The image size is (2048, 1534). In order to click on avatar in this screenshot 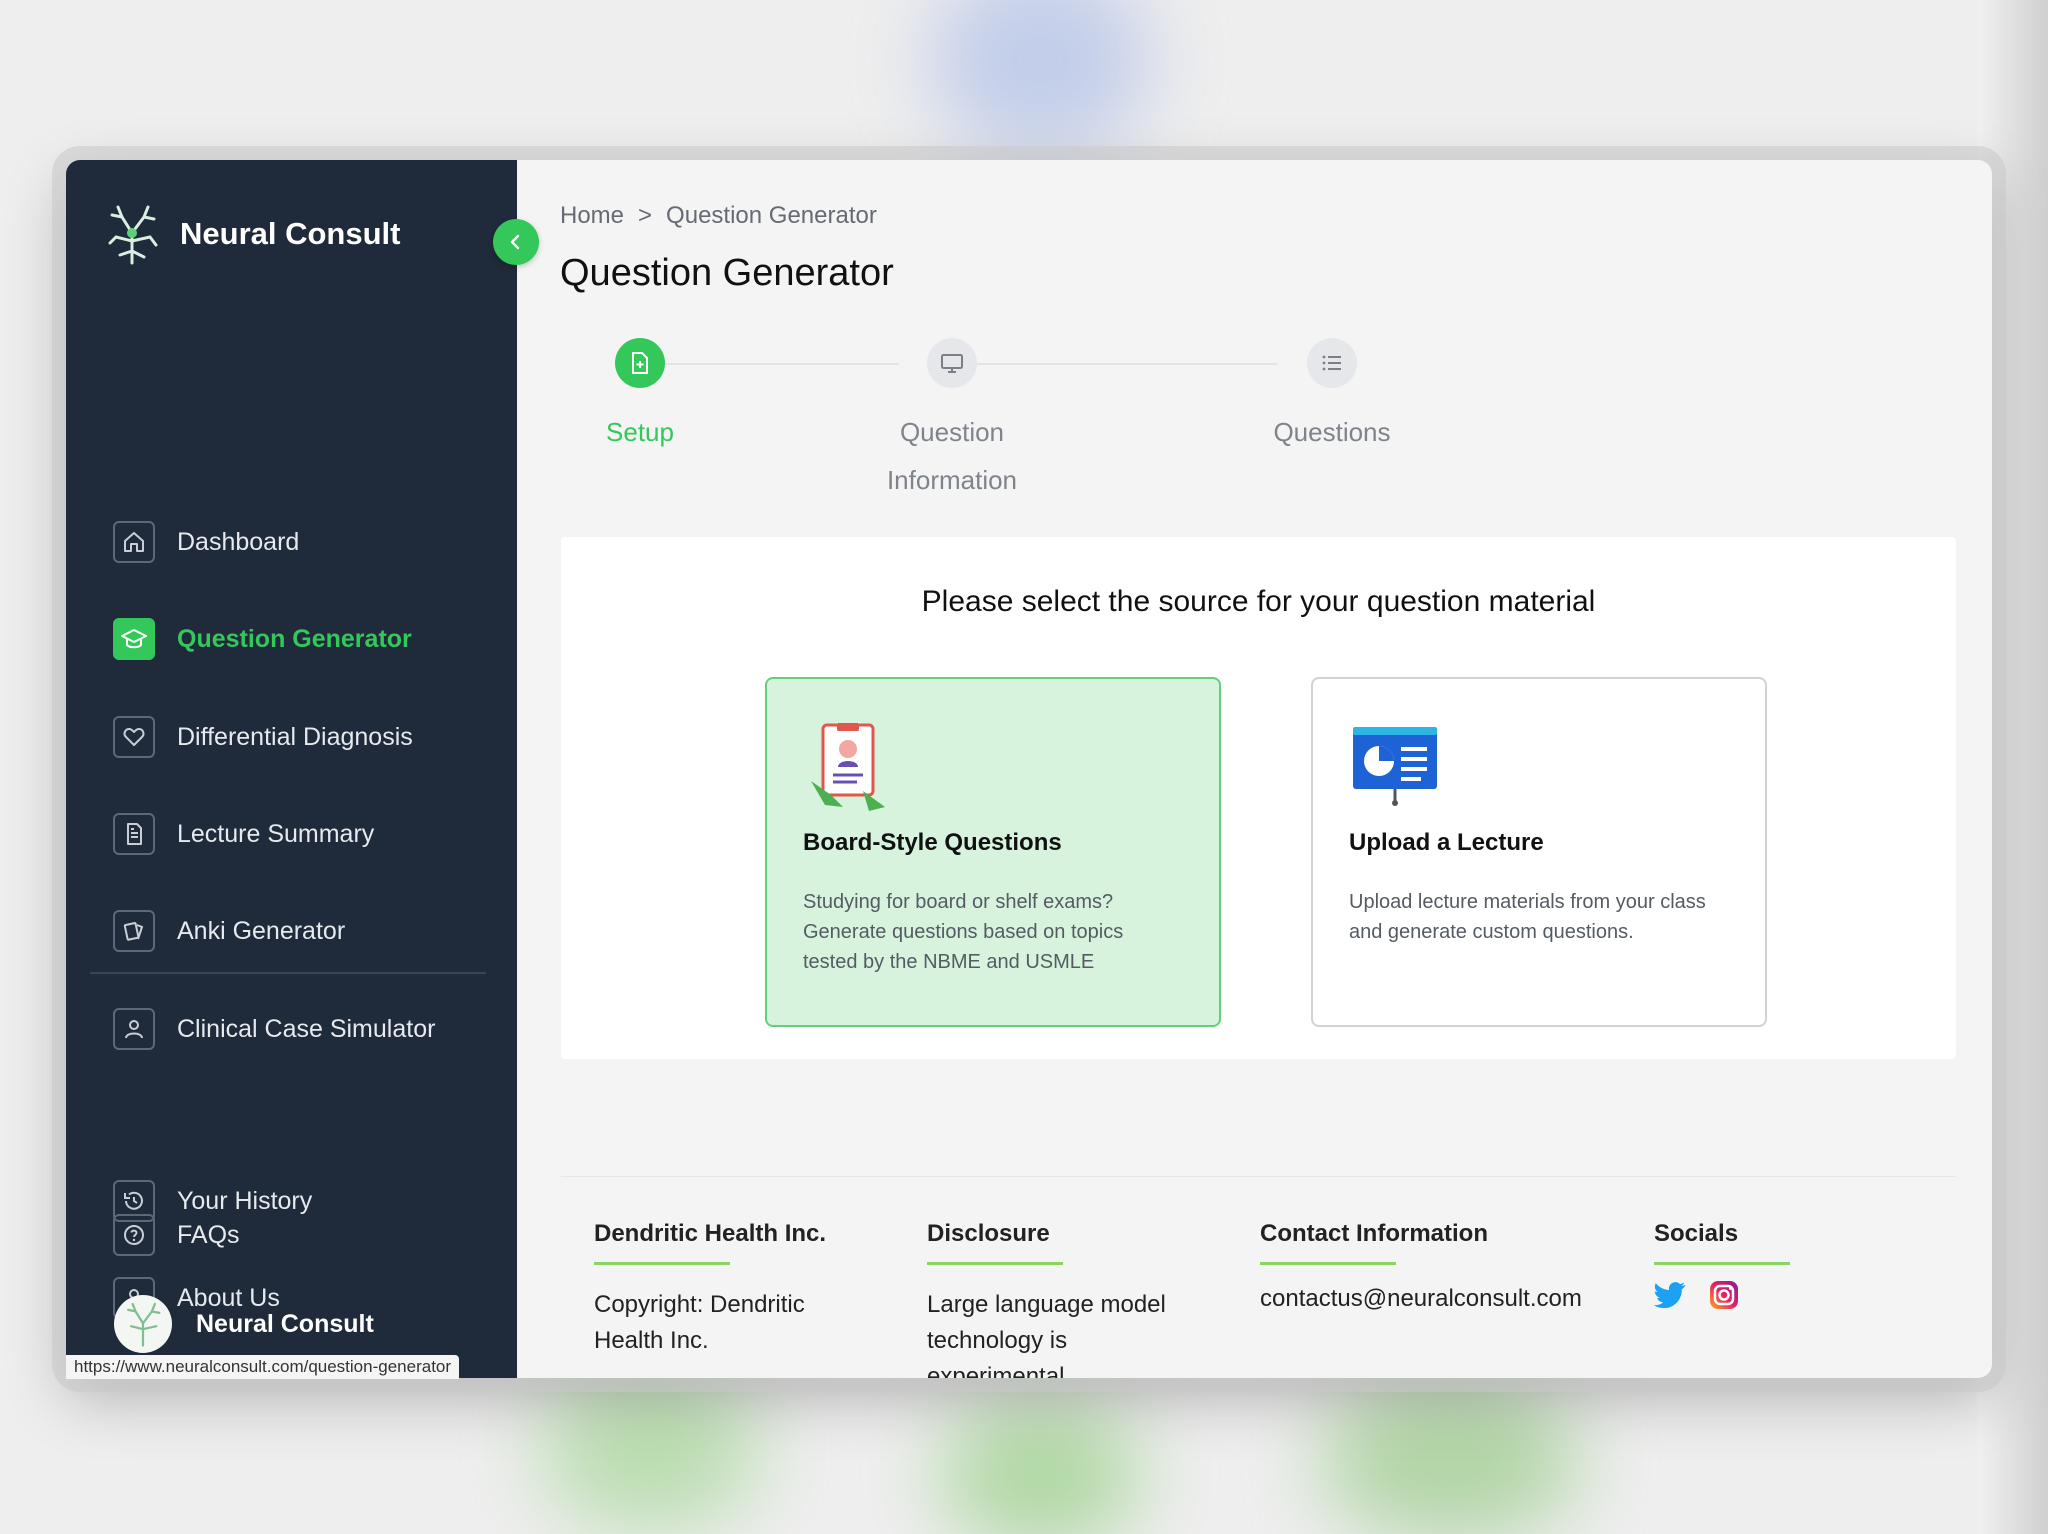, I will do `click(143, 1324)`.